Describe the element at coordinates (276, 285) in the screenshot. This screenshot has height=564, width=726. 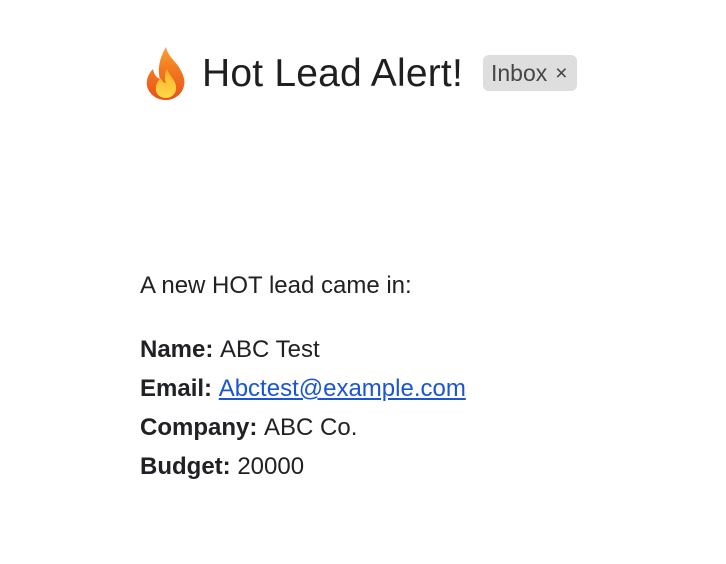
I see `intro-text: A new HOT lead came in:` at that location.